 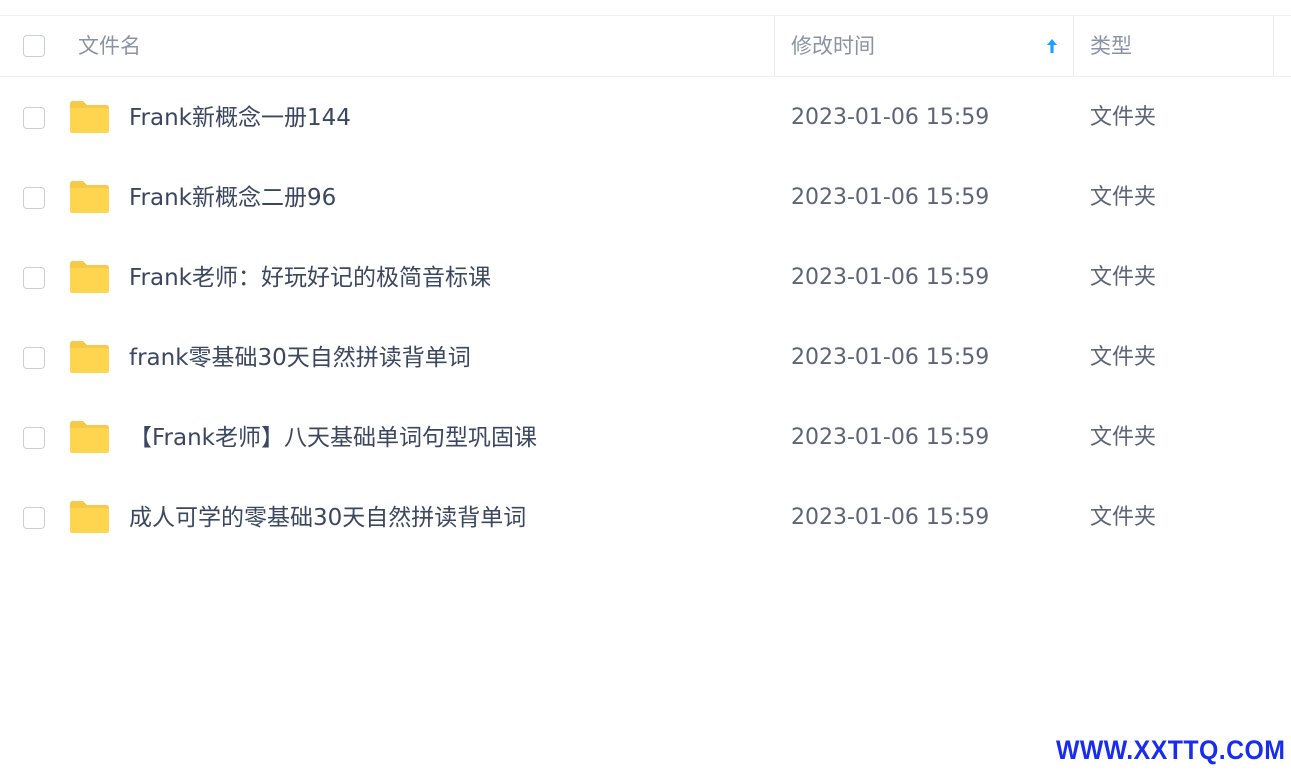 What do you see at coordinates (1052, 46) in the screenshot?
I see `sort-ascending-icon` at bounding box center [1052, 46].